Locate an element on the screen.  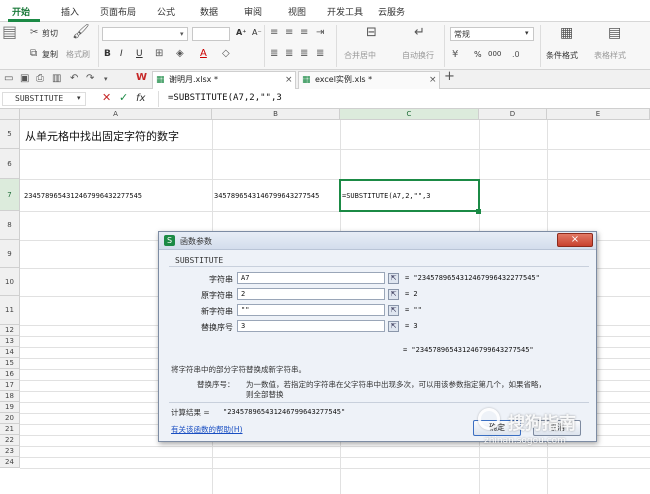
folder-icon: ▭ is located at coordinates (8, 79).